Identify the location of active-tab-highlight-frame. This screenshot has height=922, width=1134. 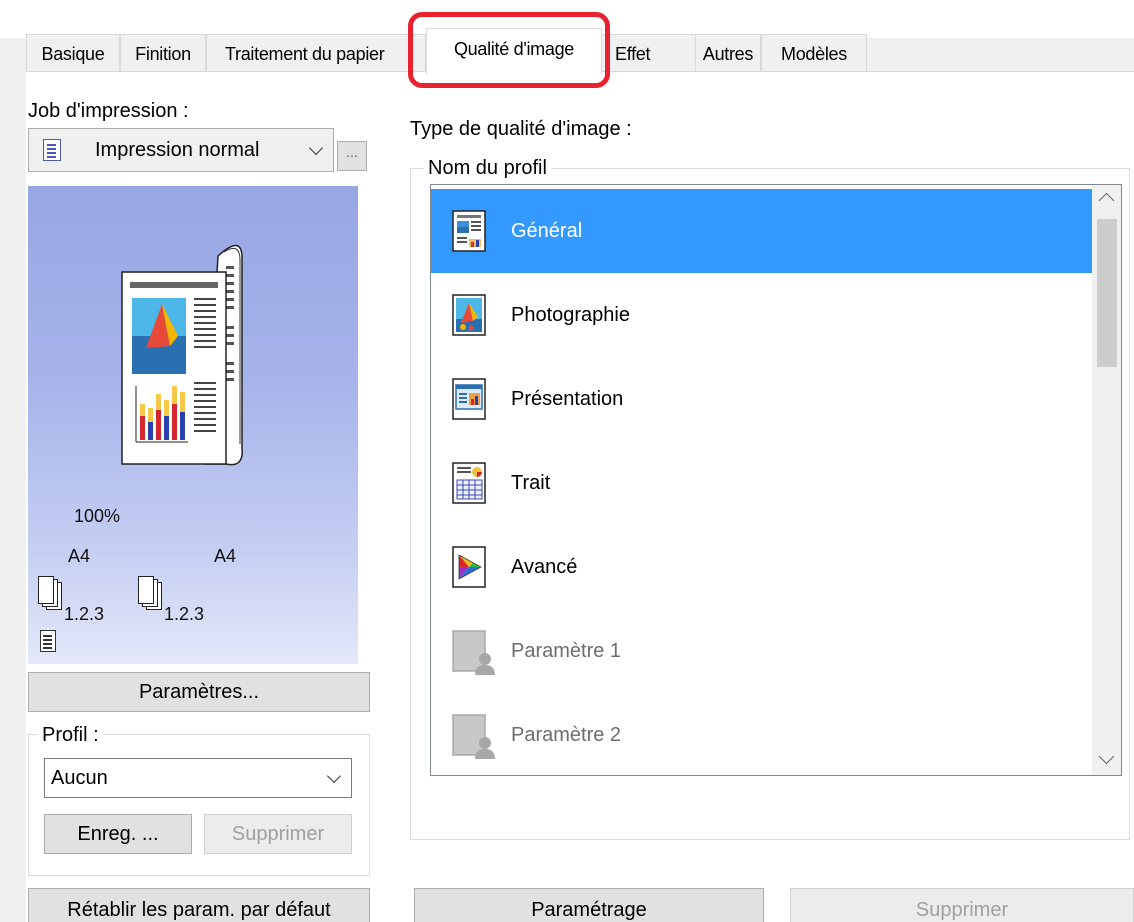
(509, 50).